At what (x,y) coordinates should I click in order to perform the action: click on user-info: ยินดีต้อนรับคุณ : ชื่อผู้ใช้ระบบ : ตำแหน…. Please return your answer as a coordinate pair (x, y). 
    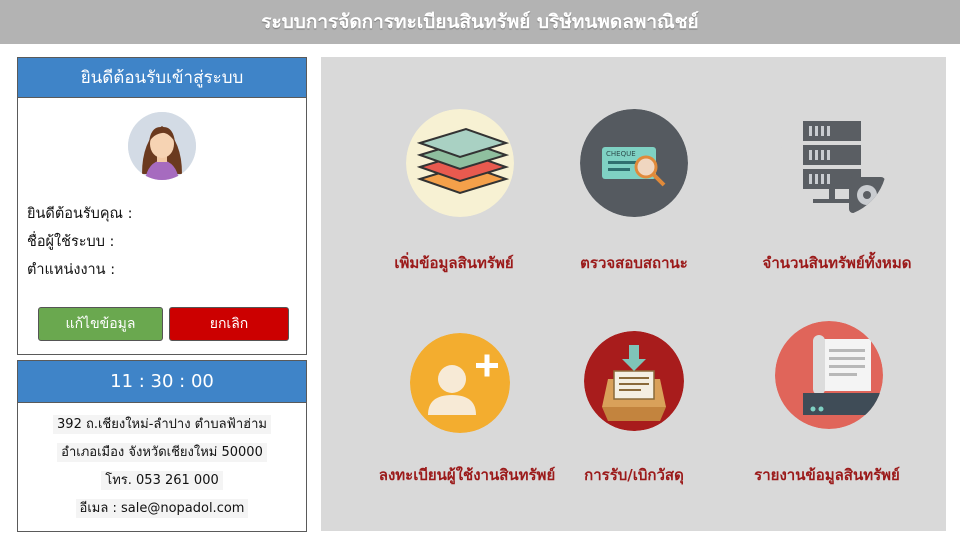
    Looking at the image, I should click on (80, 242).